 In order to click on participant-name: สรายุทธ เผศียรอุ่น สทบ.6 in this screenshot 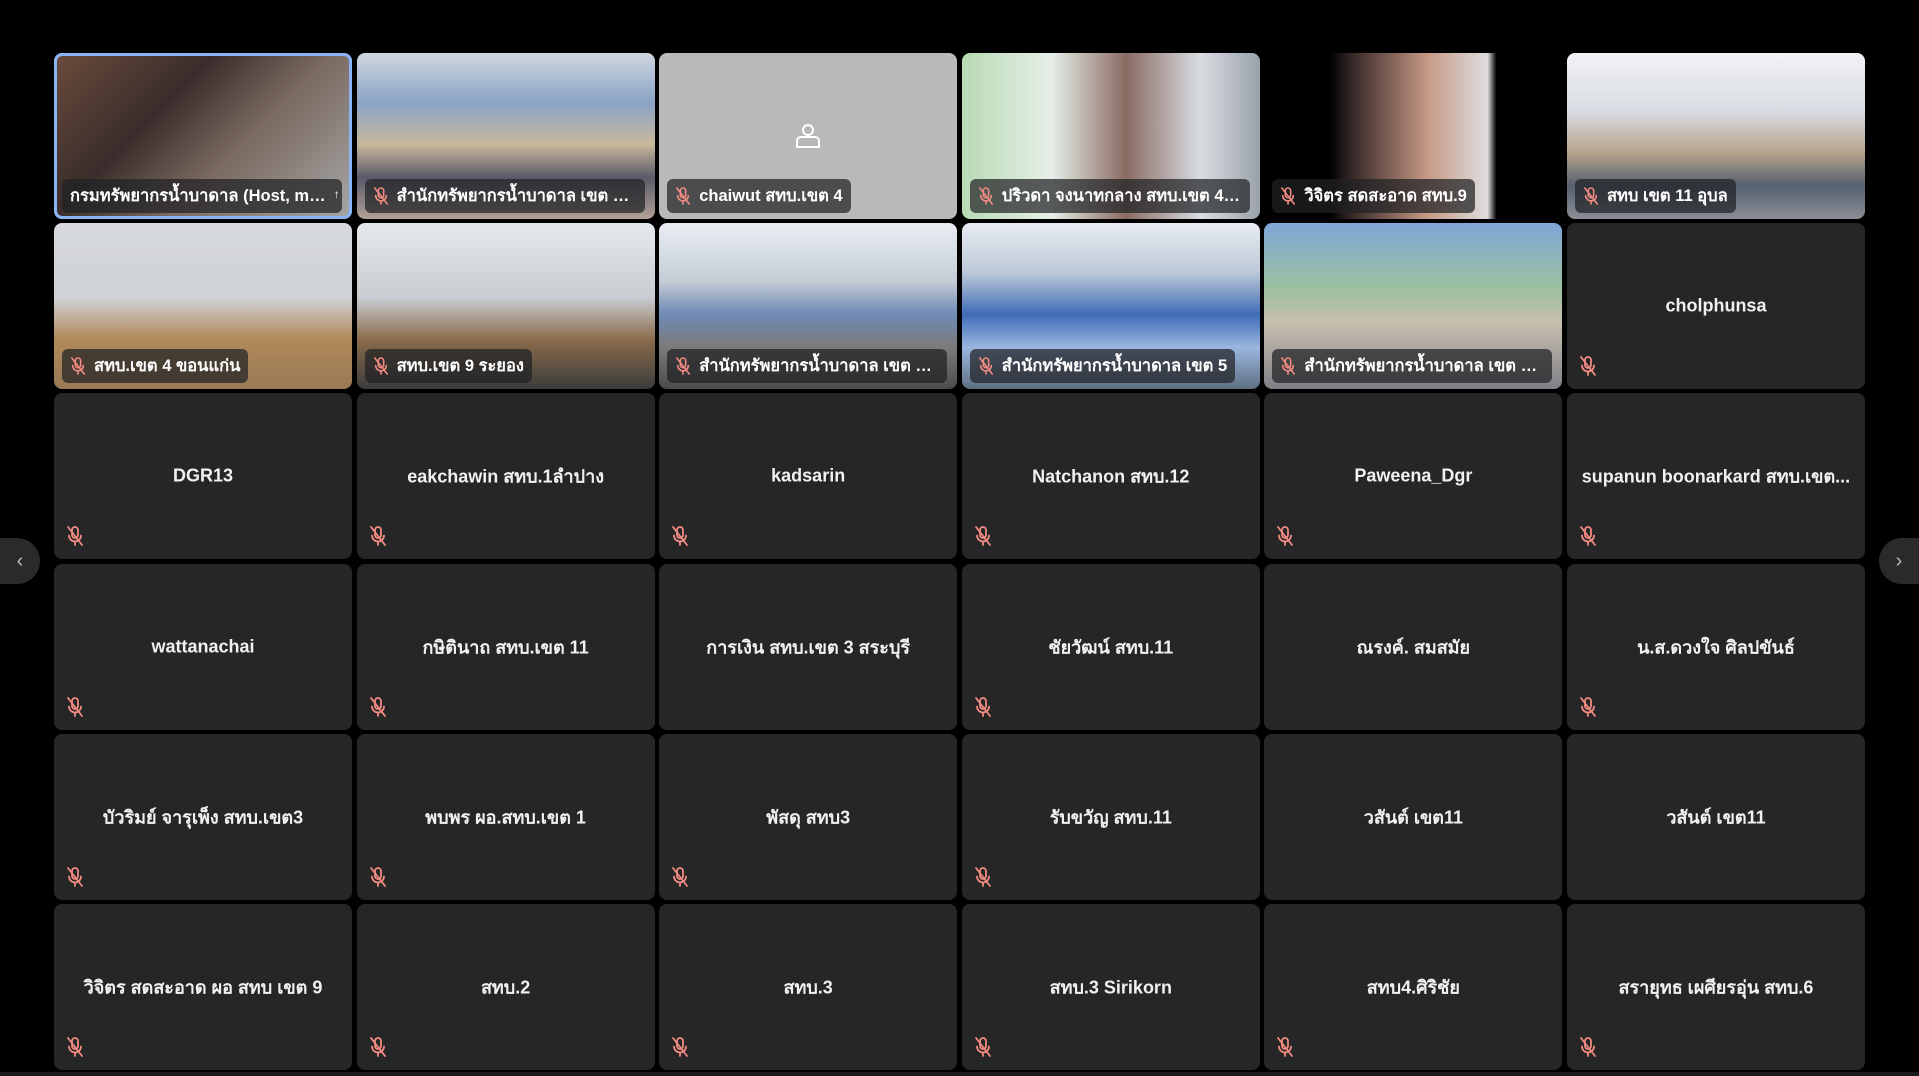, I will do `click(1716, 987)`.